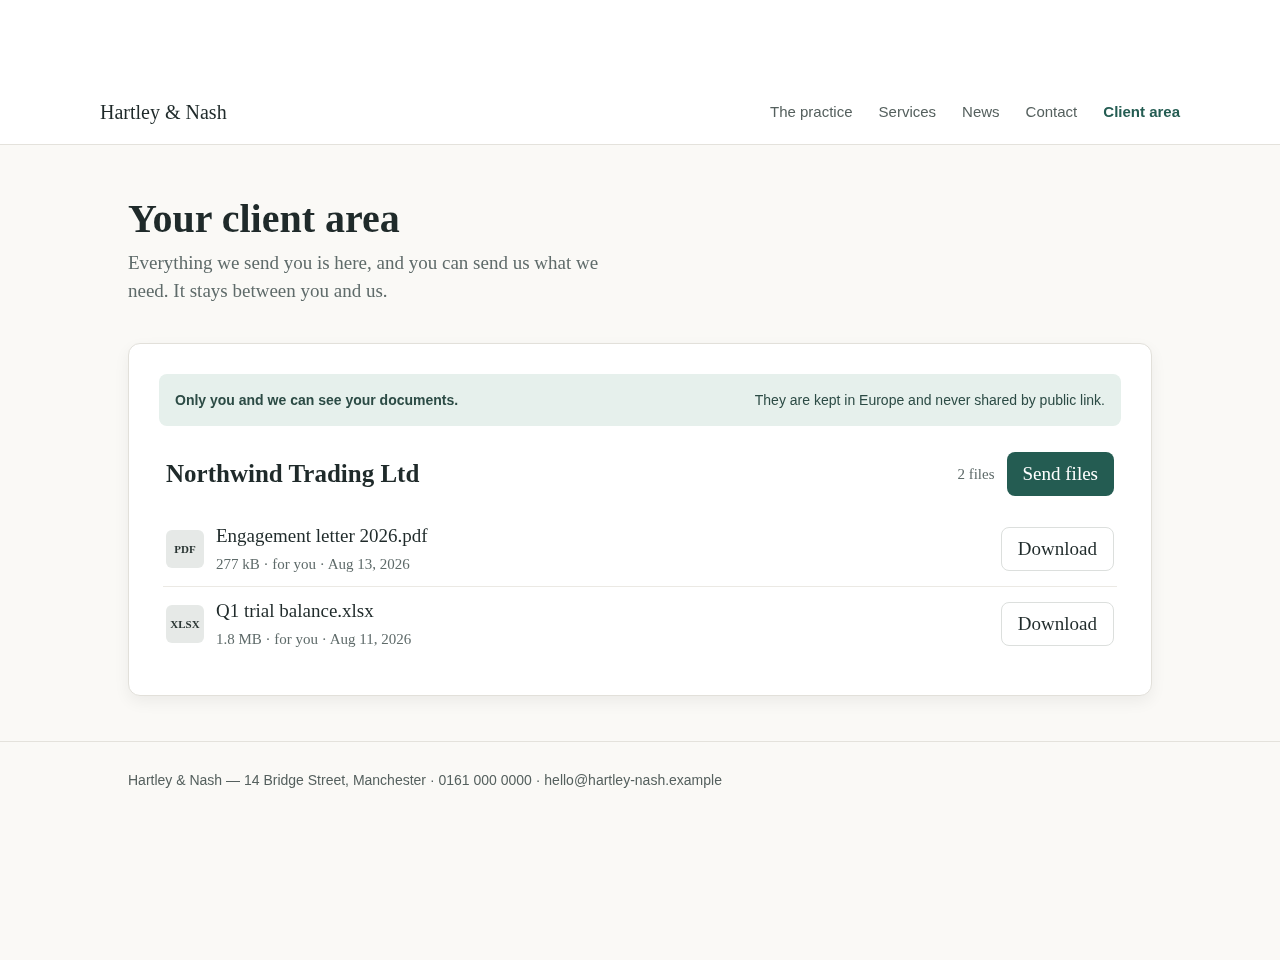 The image size is (1280, 960). Describe the element at coordinates (907, 112) in the screenshot. I see `nav-link: Services` at that location.